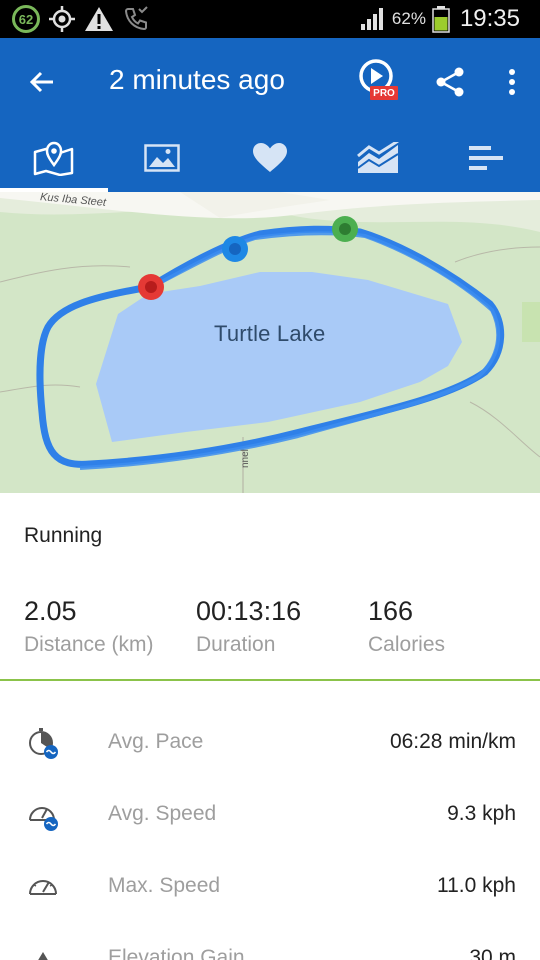 The width and height of the screenshot is (540, 960). What do you see at coordinates (176, 953) in the screenshot?
I see `detail-label: Elevation Gain` at bounding box center [176, 953].